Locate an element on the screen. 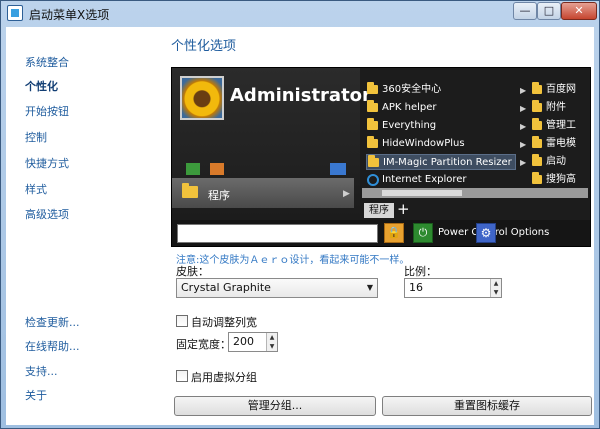  list-item-label: 360安全中心 is located at coordinates (412, 89).